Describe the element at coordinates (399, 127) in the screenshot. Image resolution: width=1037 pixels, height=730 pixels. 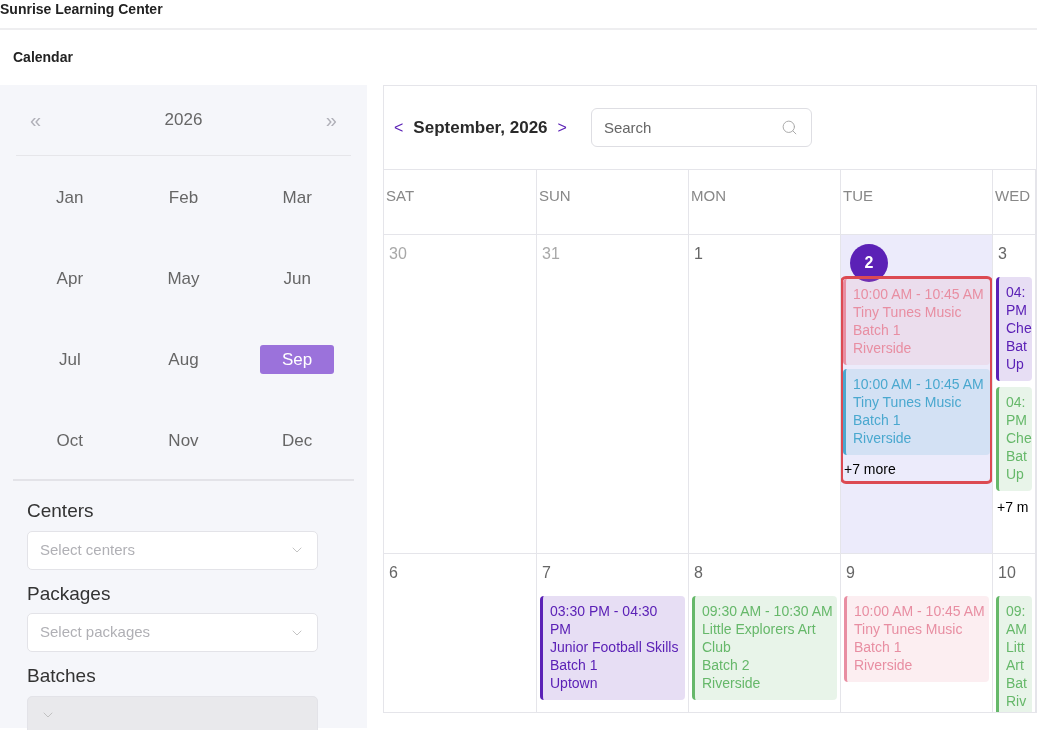
I see `previous-month-button: <` at that location.